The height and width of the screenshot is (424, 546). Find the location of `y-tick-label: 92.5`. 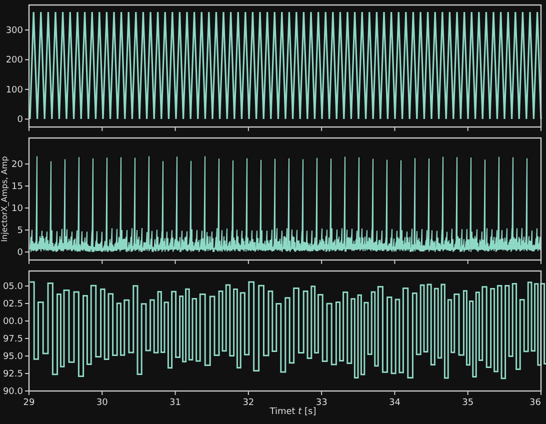

y-tick-label: 92.5 is located at coordinates (12, 375).